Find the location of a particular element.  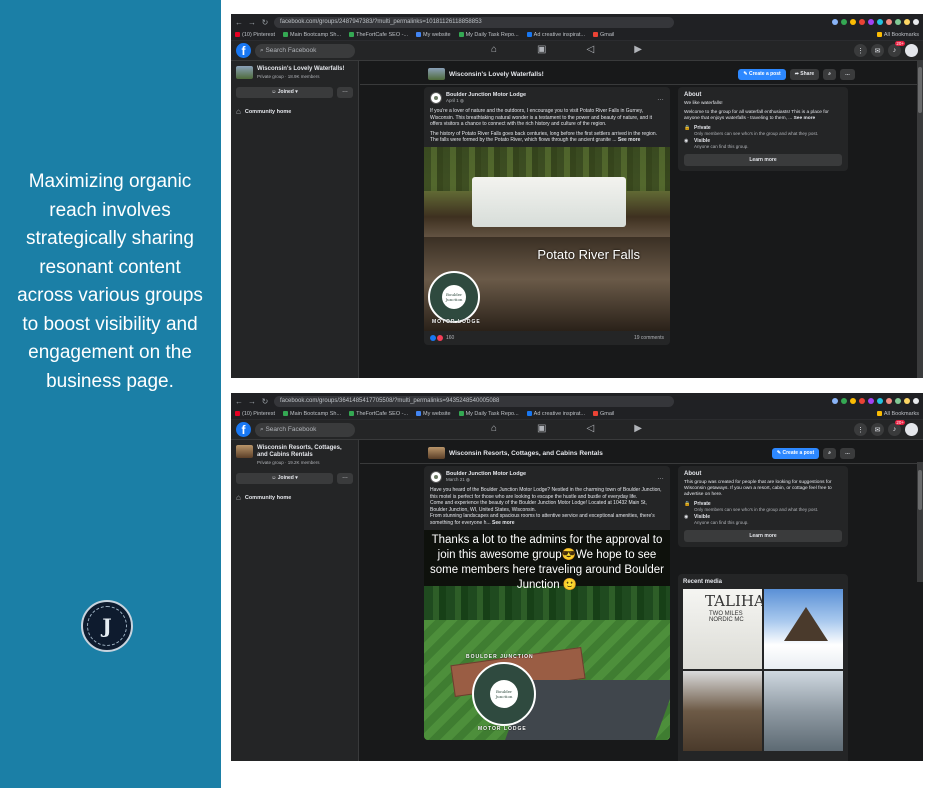

search-input: ⌕ Search Facebook is located at coordinates (305, 429).